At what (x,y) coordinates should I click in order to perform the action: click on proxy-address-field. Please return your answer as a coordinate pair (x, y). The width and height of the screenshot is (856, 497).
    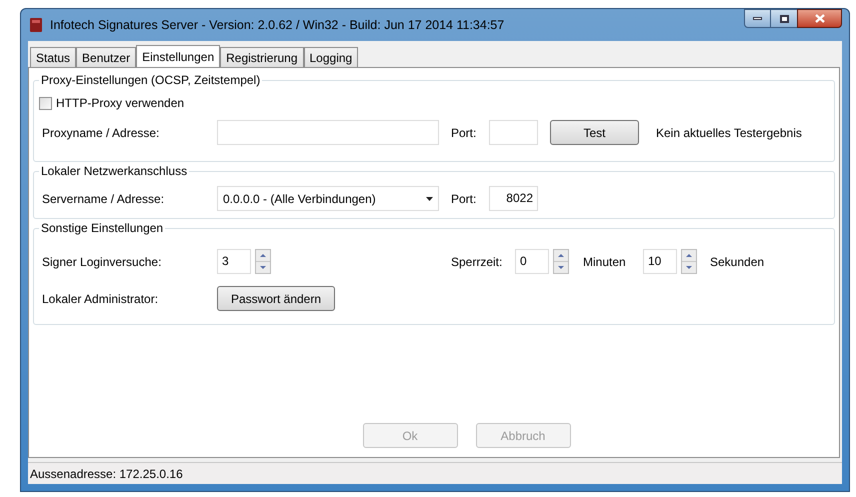
    Looking at the image, I should click on (328, 132).